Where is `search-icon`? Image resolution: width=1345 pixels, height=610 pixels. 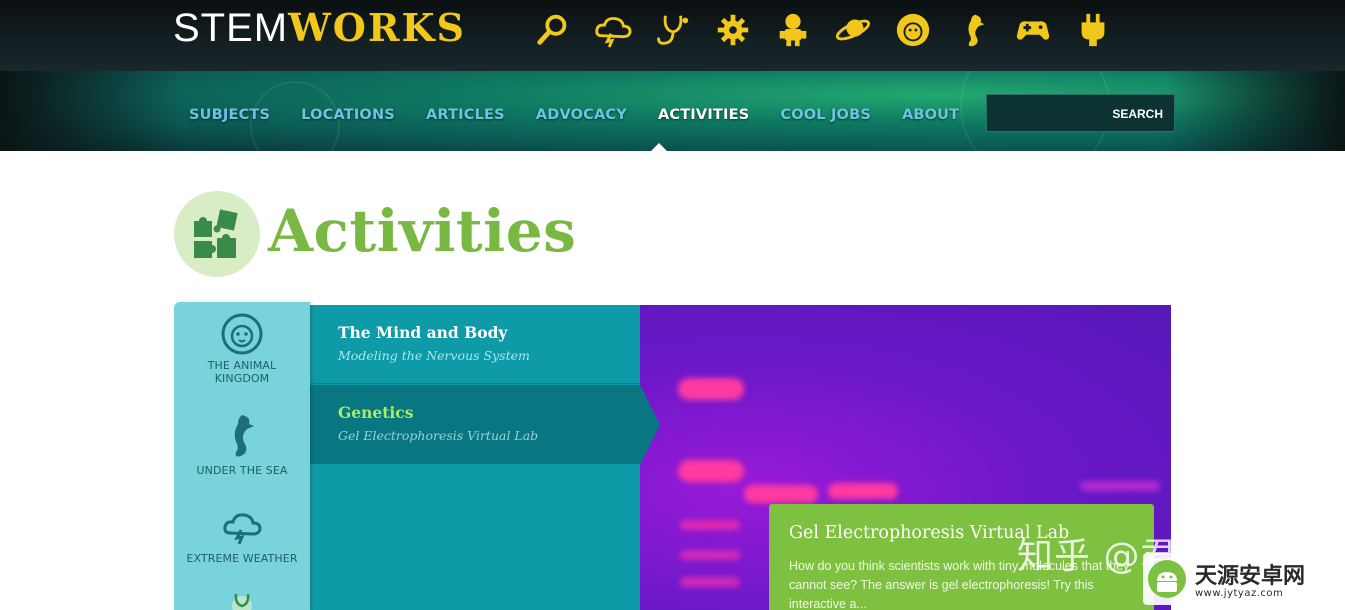
search-icon is located at coordinates (553, 30).